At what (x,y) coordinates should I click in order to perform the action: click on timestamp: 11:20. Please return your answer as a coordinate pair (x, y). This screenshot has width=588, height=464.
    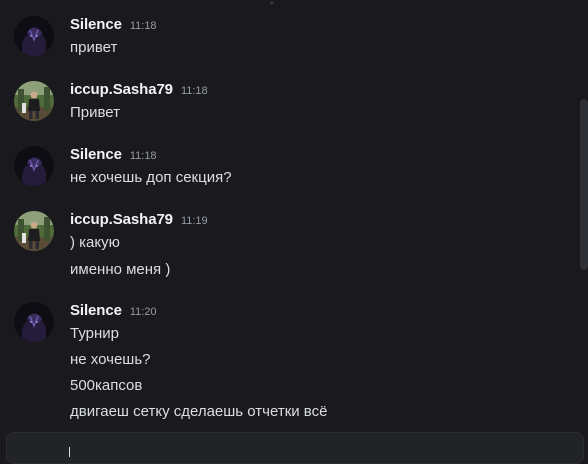
    Looking at the image, I should click on (143, 312).